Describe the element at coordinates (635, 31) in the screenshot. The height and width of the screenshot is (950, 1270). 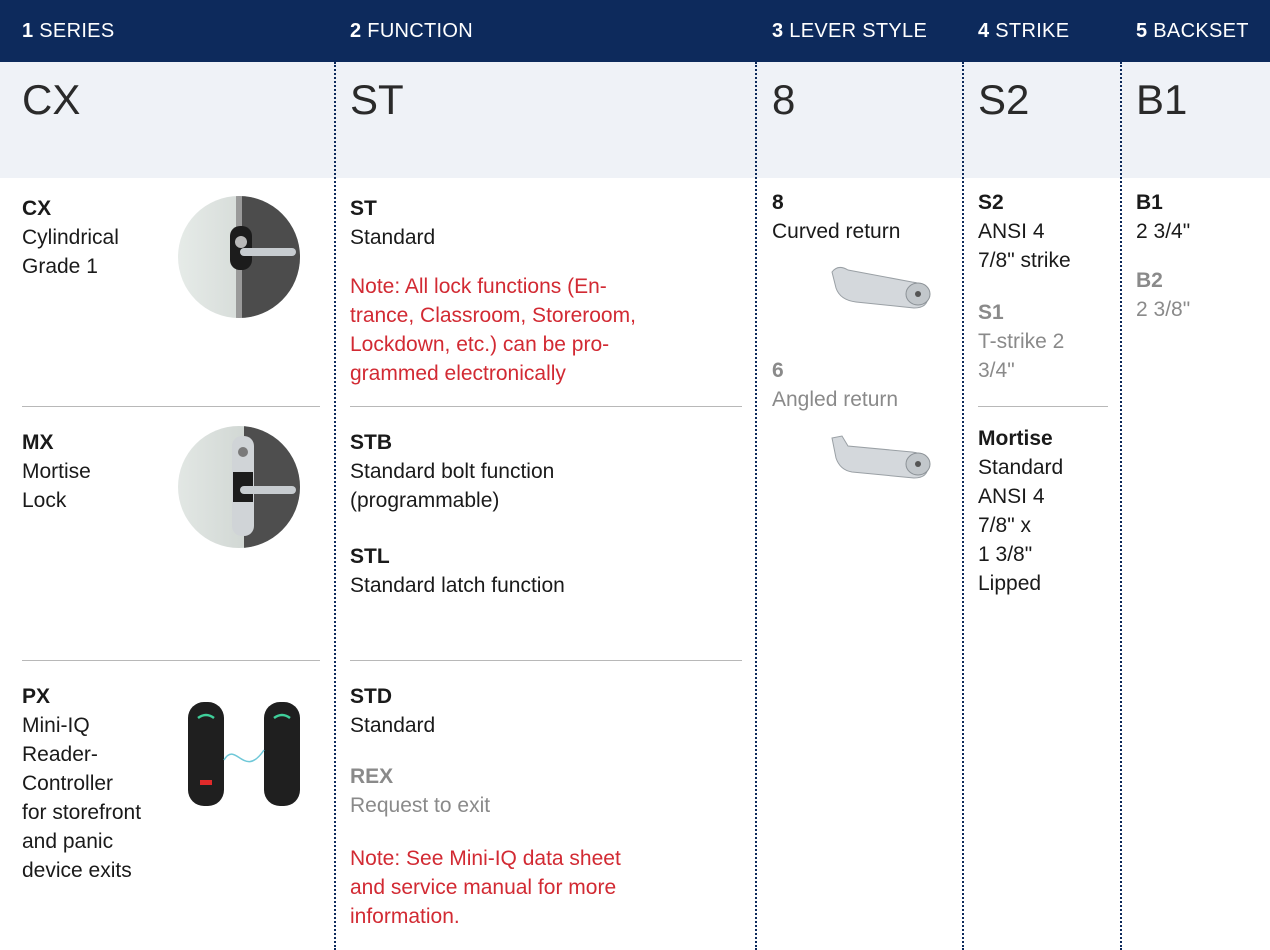
I see `header-bar` at that location.